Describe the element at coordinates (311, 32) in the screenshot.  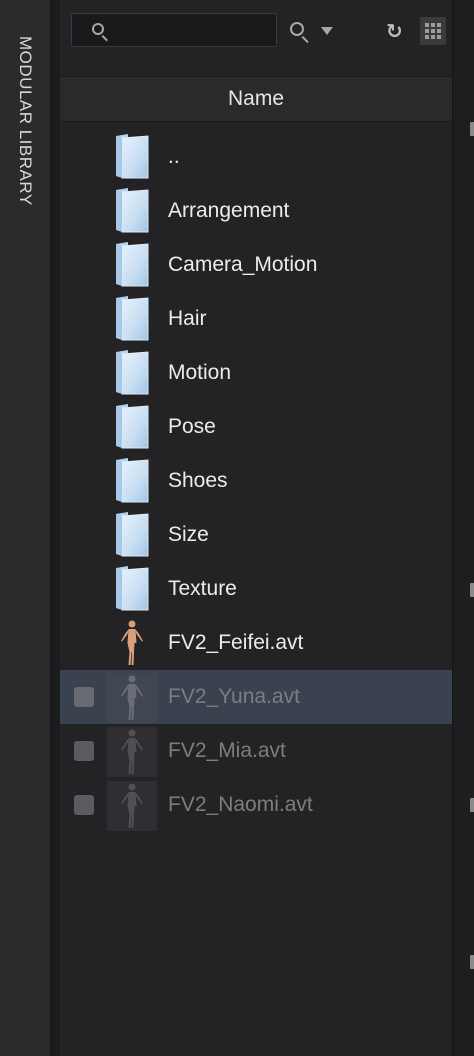
I see `search-options-button` at that location.